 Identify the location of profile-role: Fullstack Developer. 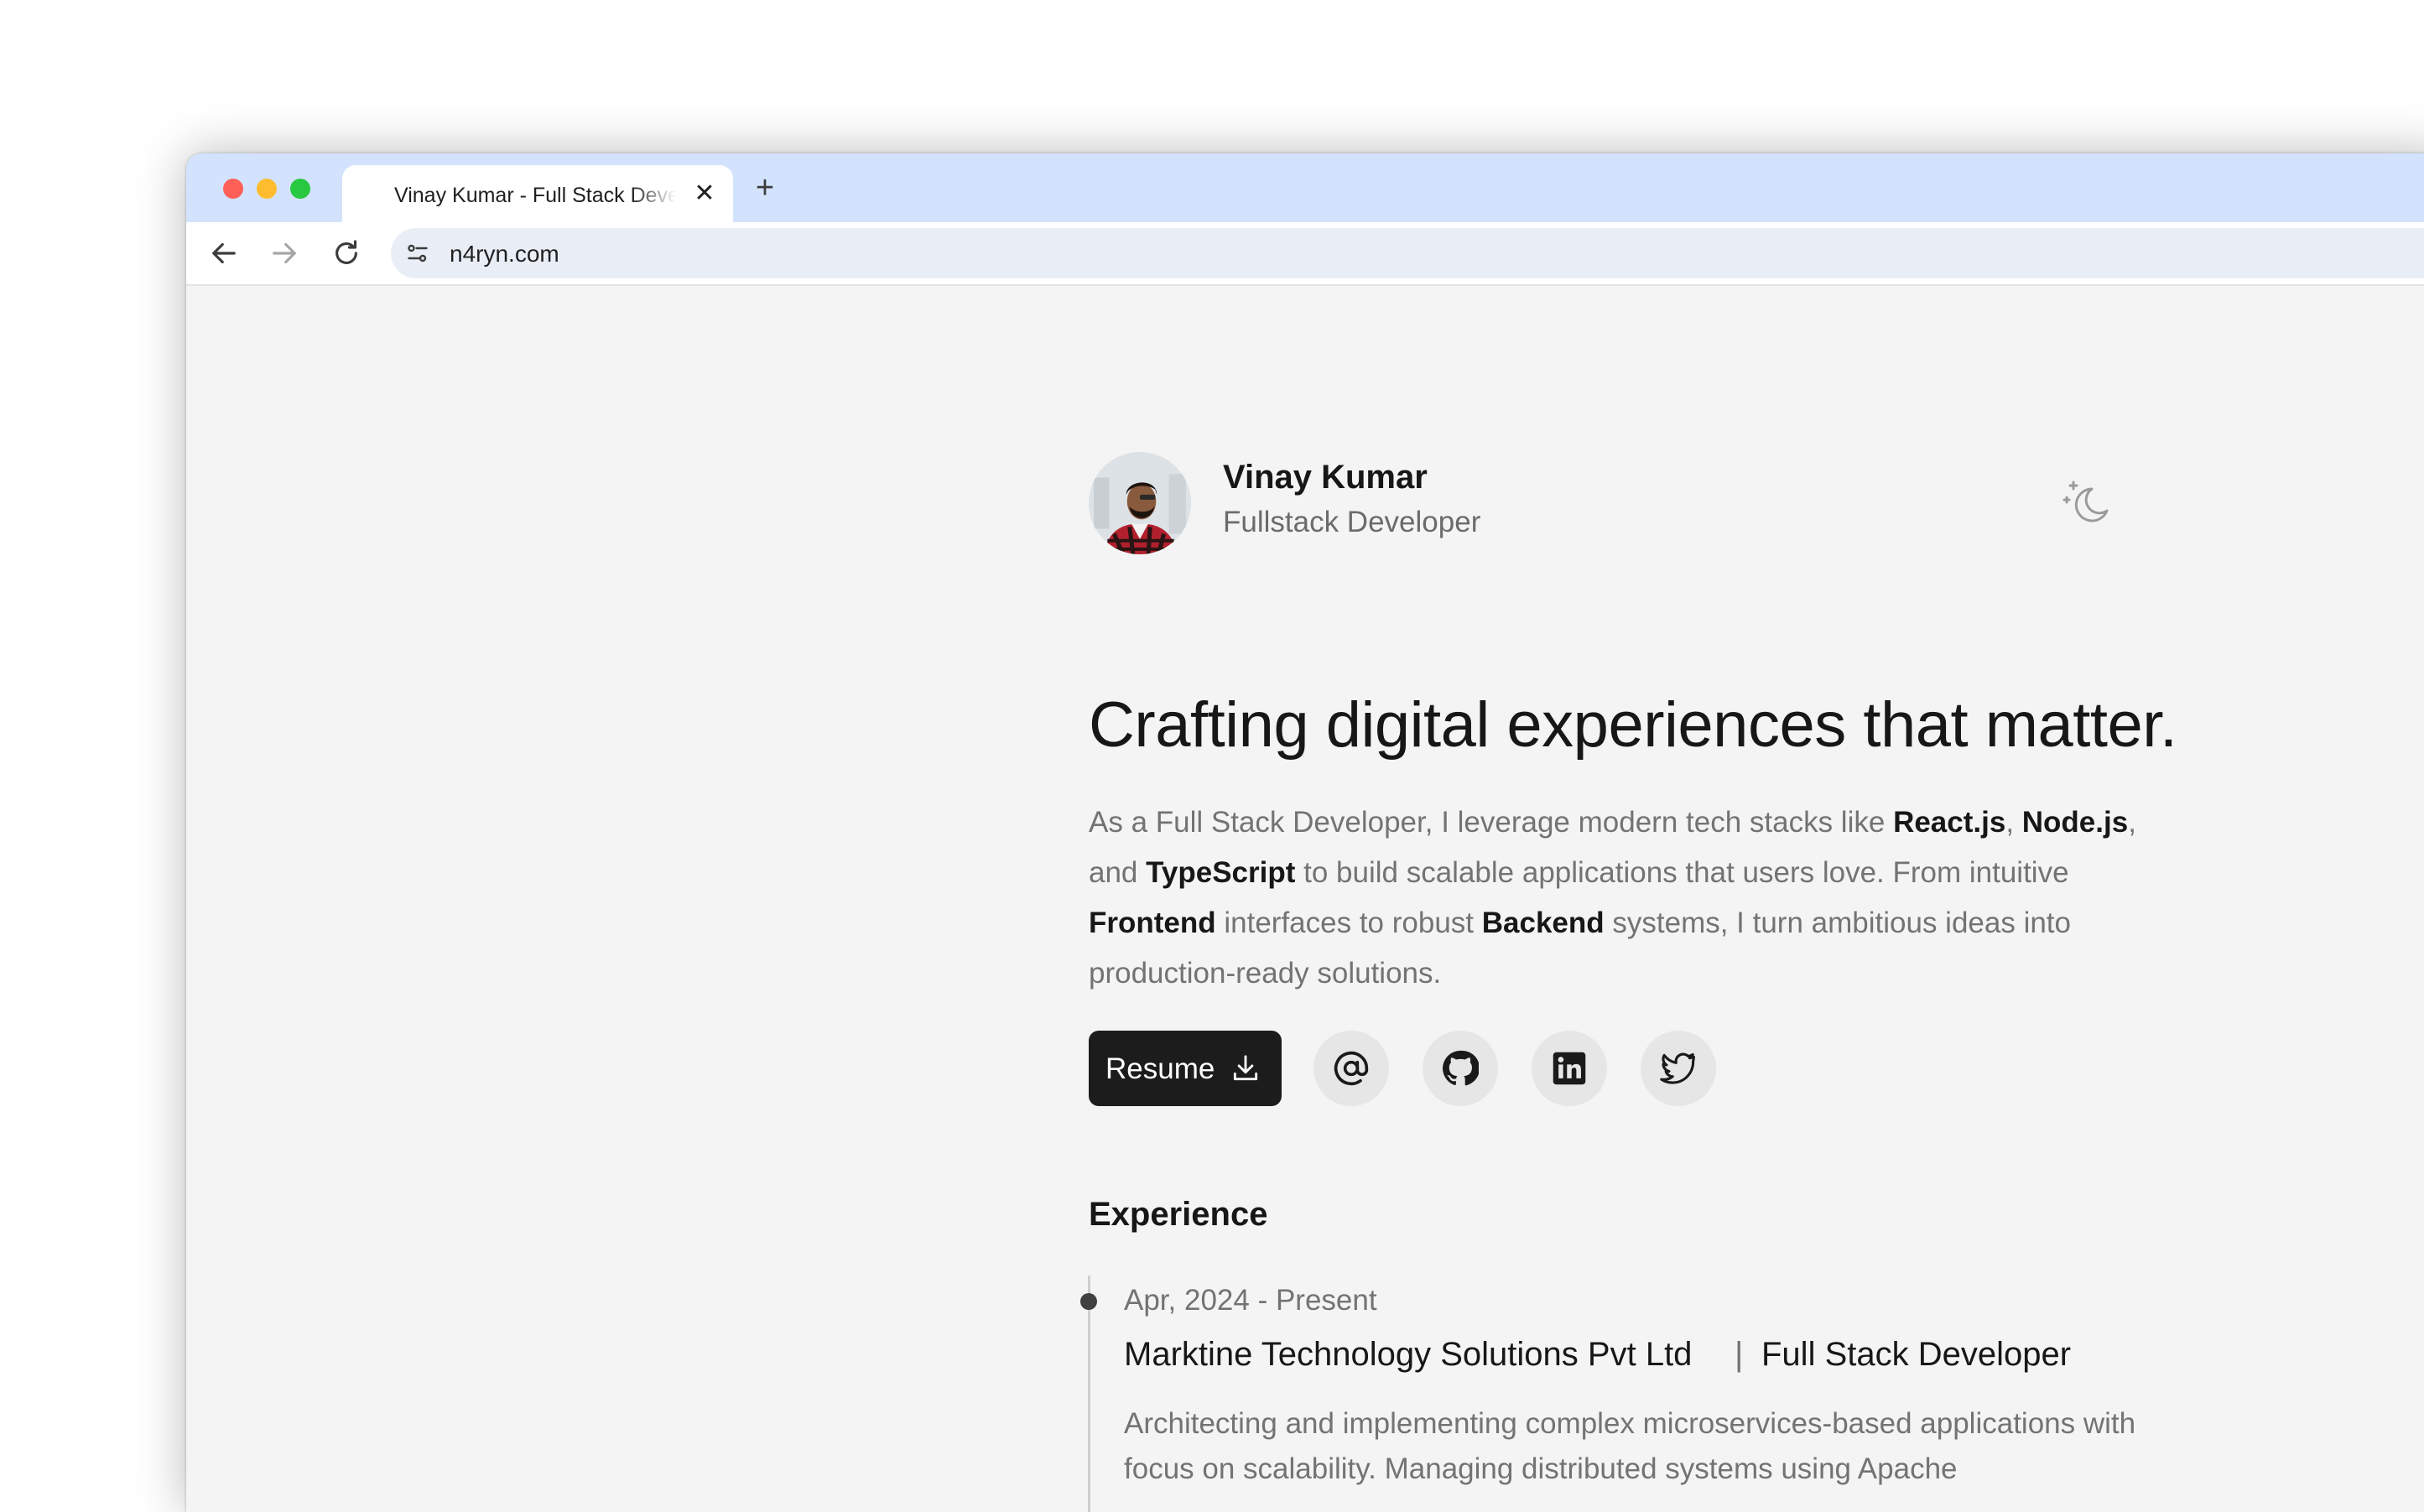
(1352, 522).